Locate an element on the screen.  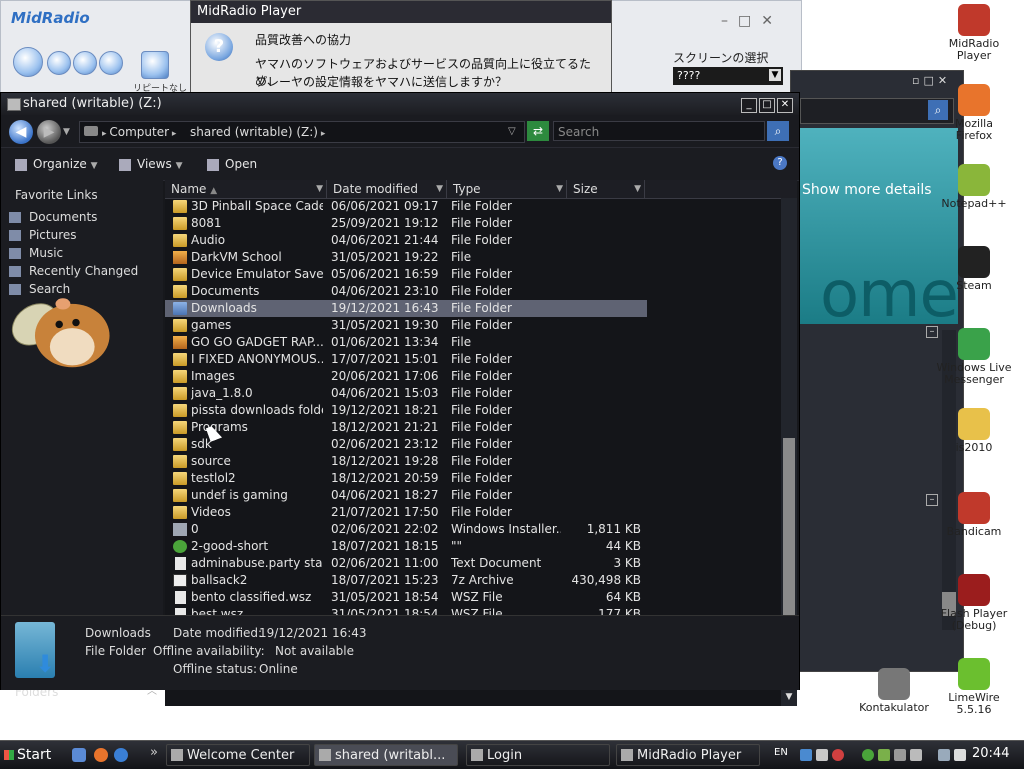
clock: 20:44 is located at coordinates (990, 753).